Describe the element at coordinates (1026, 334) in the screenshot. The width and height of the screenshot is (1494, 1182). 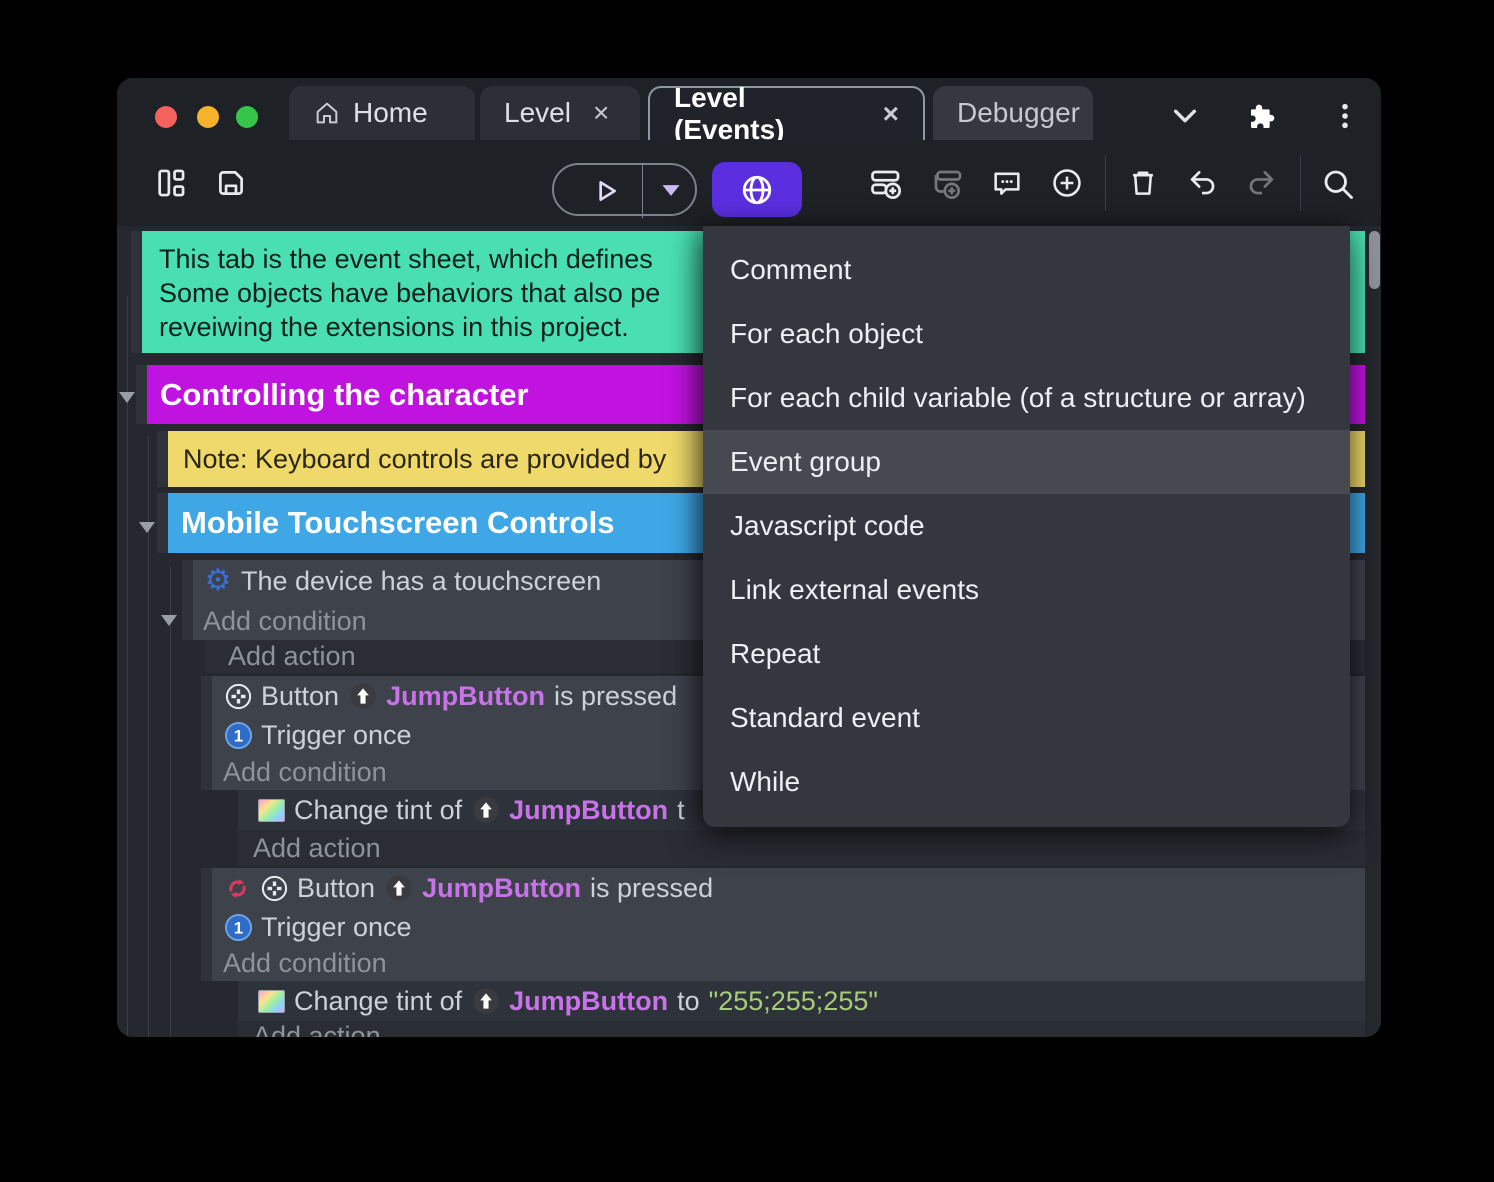
I see `menu-item-for-each-object: For each object` at that location.